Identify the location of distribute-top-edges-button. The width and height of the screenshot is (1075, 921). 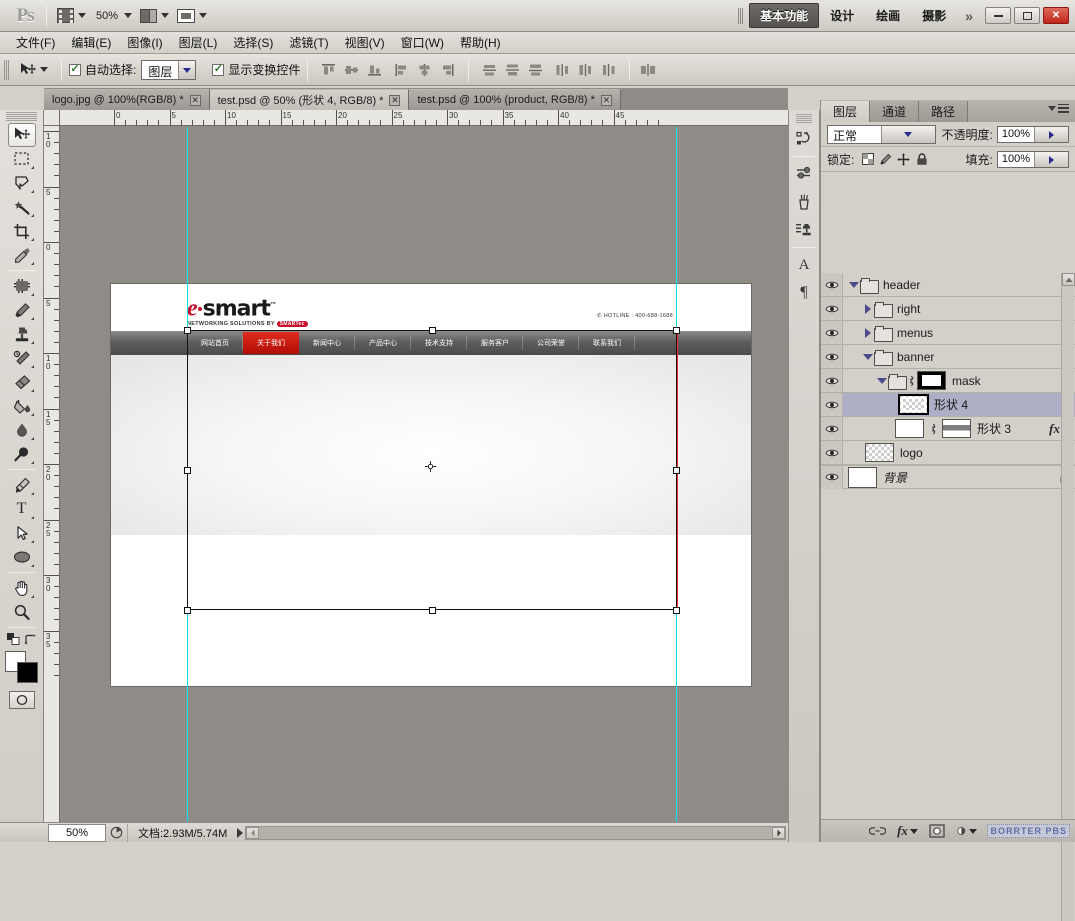
(489, 70).